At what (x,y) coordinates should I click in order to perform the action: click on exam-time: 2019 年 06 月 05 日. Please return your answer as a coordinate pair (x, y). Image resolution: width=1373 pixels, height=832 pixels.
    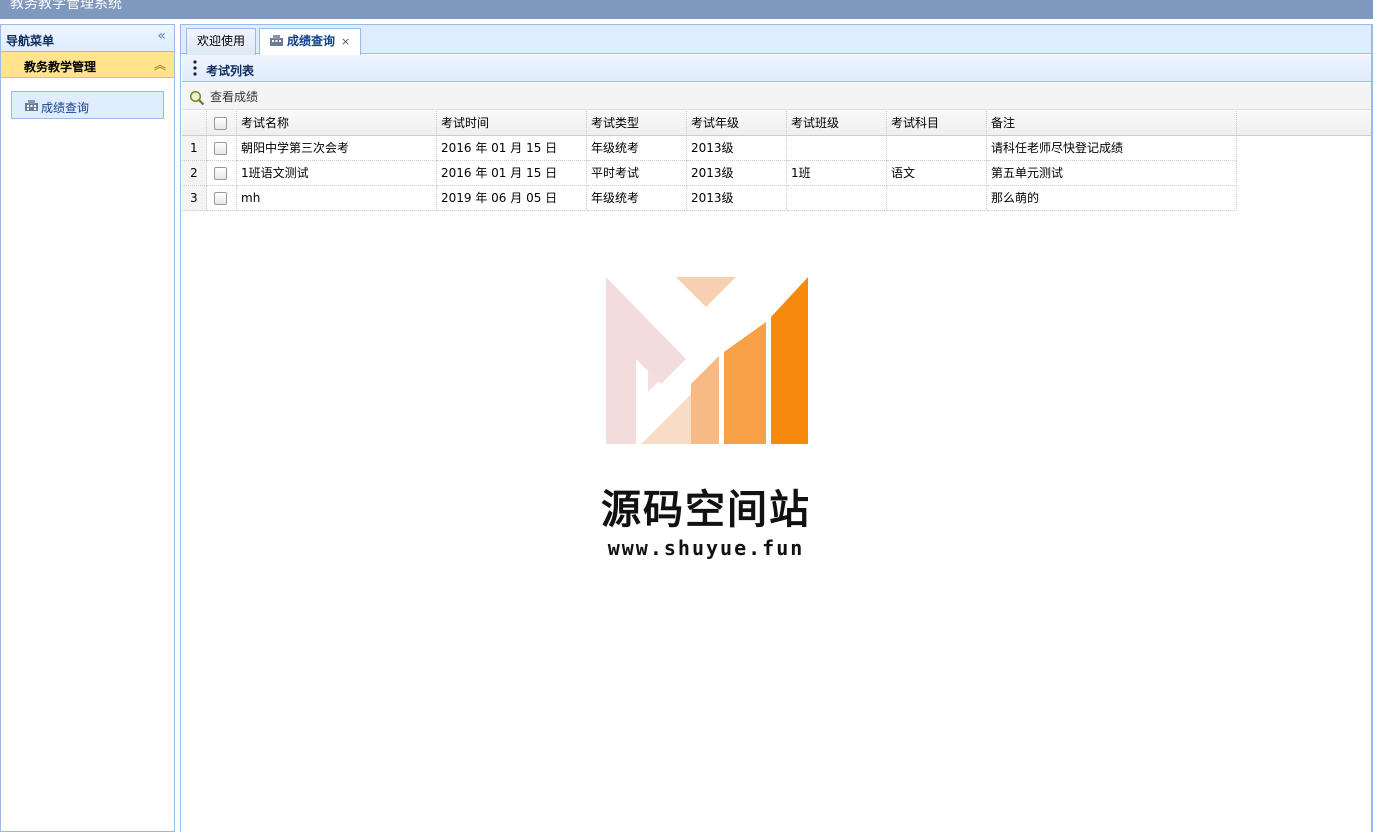
    Looking at the image, I should click on (512, 198).